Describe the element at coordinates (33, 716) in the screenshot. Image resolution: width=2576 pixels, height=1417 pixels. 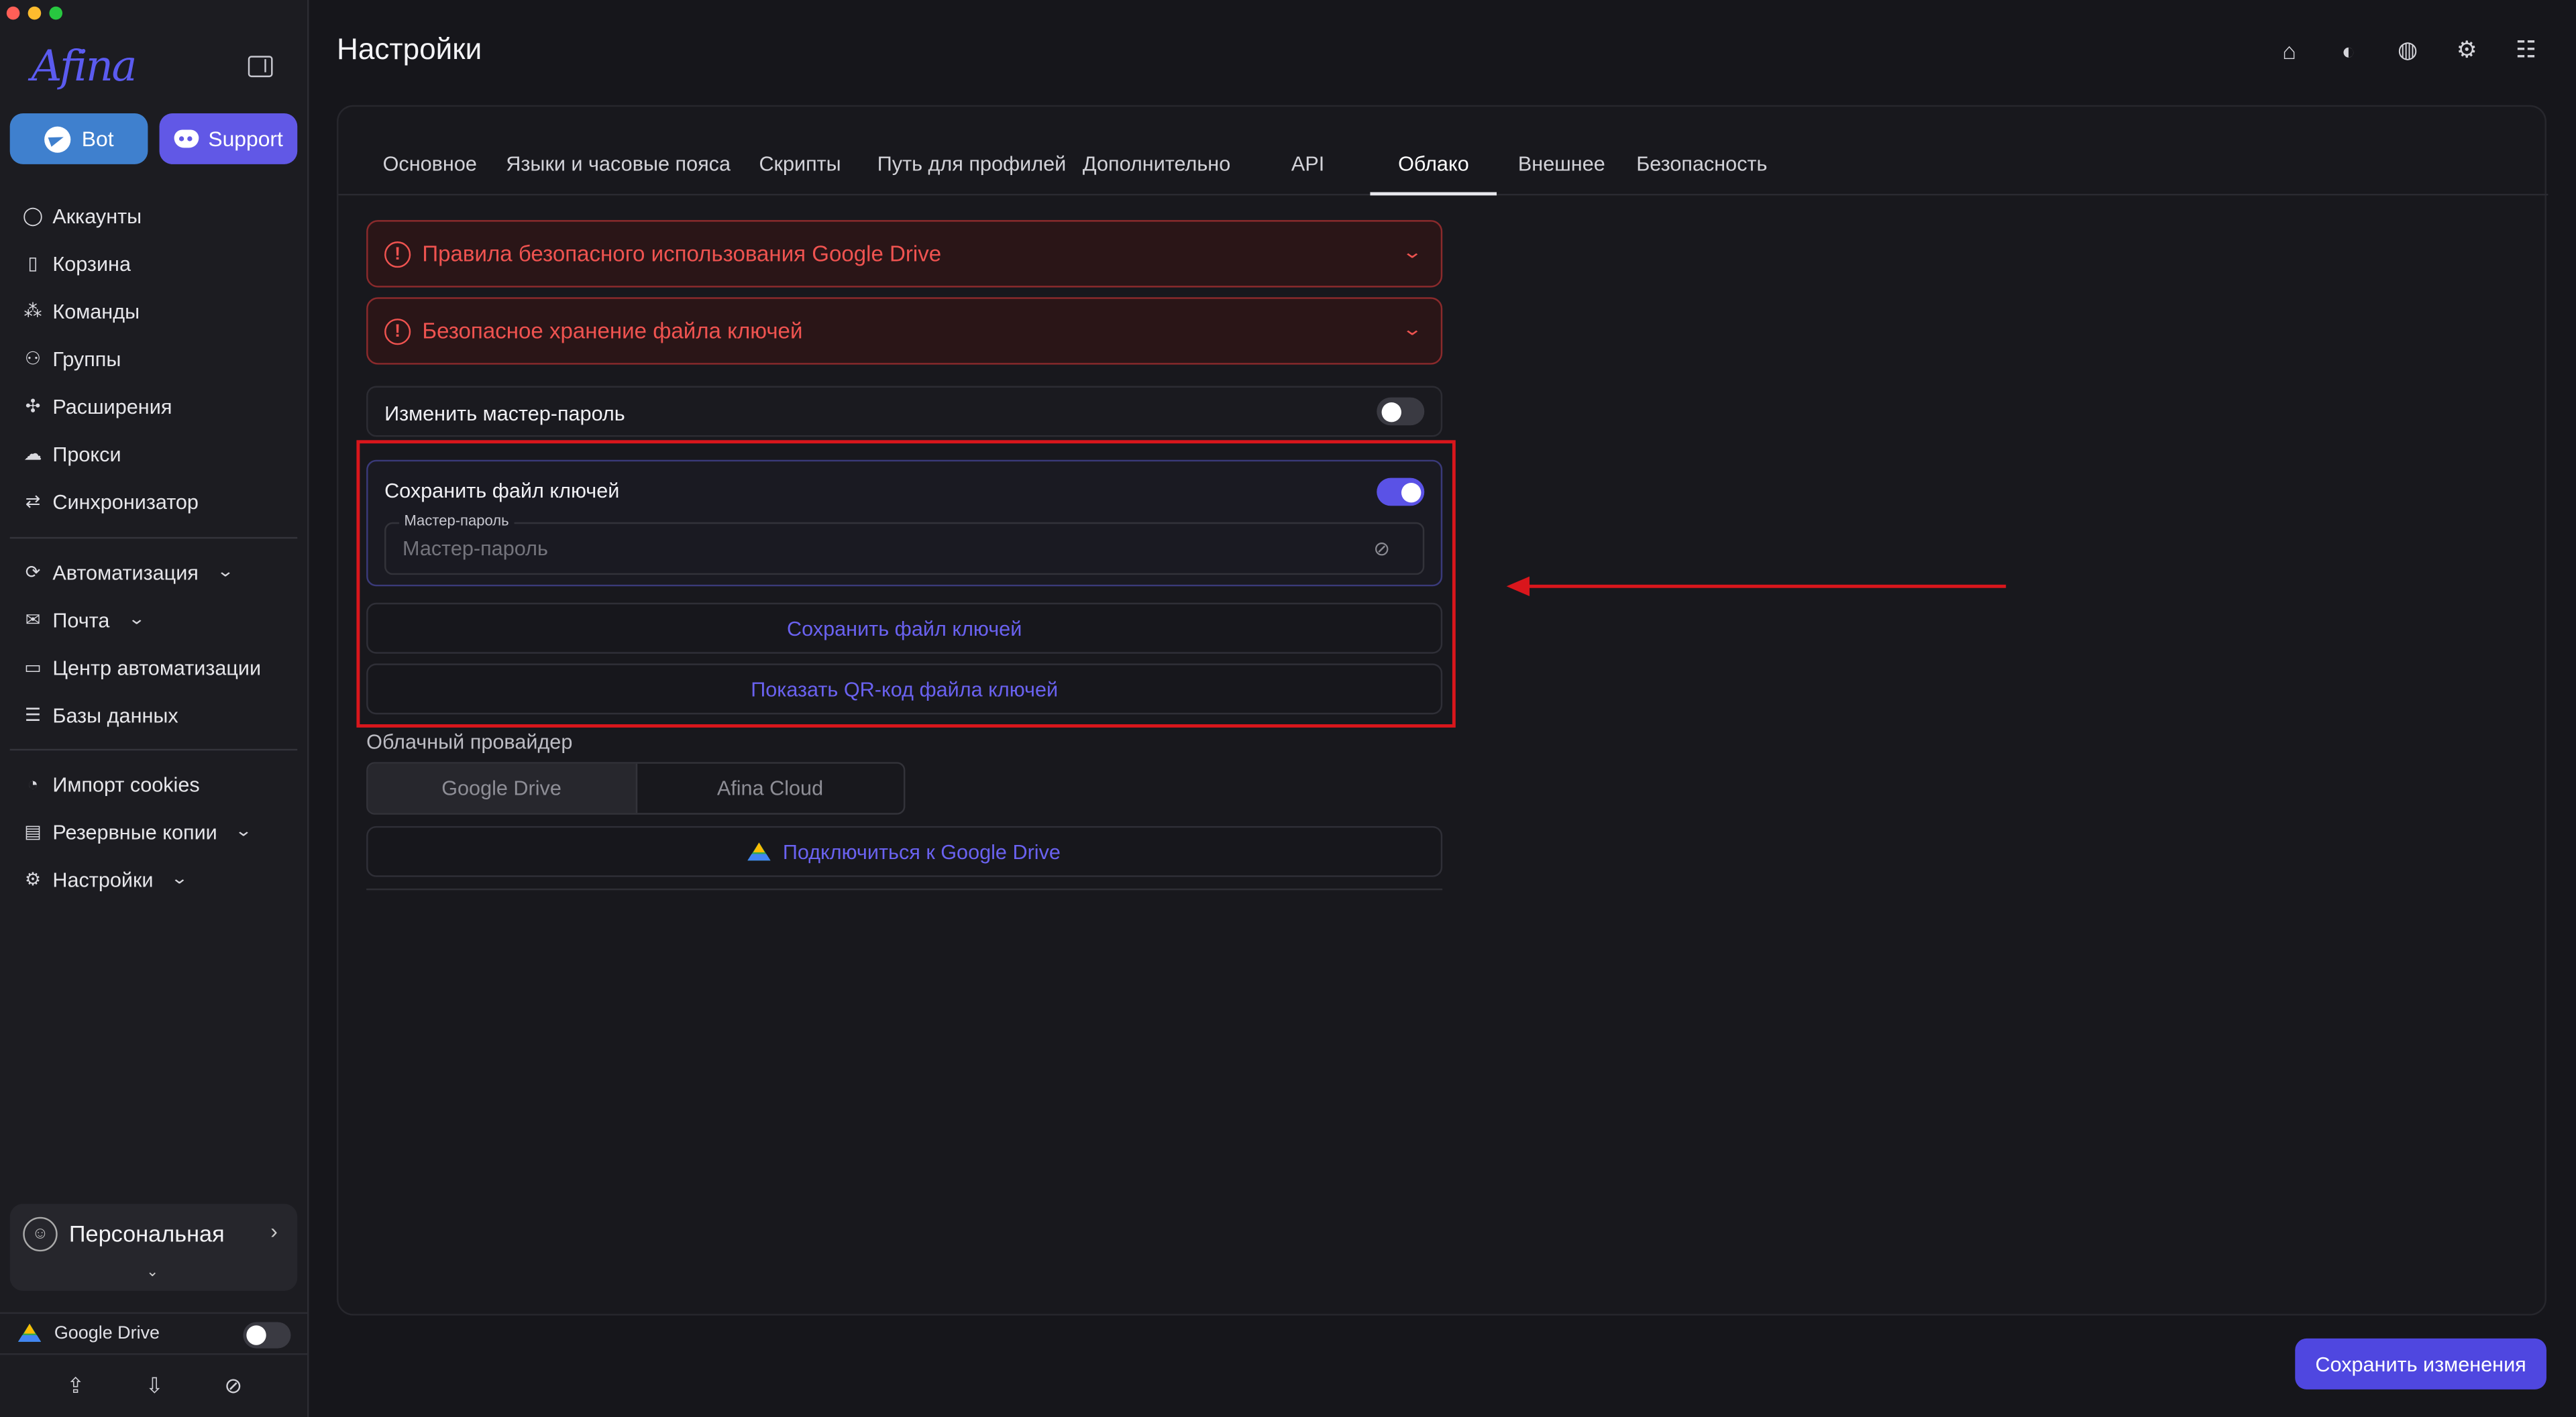
I see `list-icon: ☰` at that location.